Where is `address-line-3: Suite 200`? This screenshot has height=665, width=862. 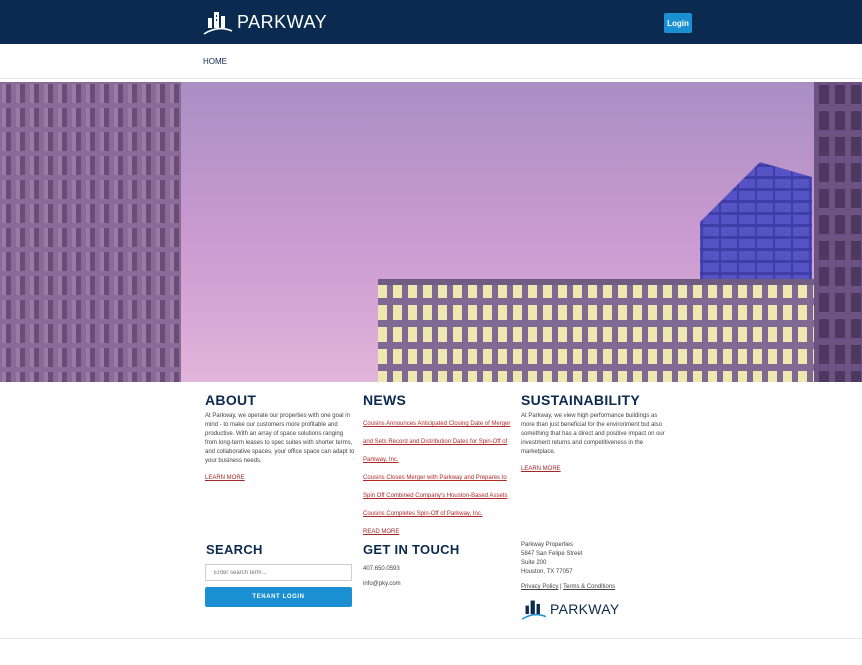 address-line-3: Suite 200 is located at coordinates (534, 563).